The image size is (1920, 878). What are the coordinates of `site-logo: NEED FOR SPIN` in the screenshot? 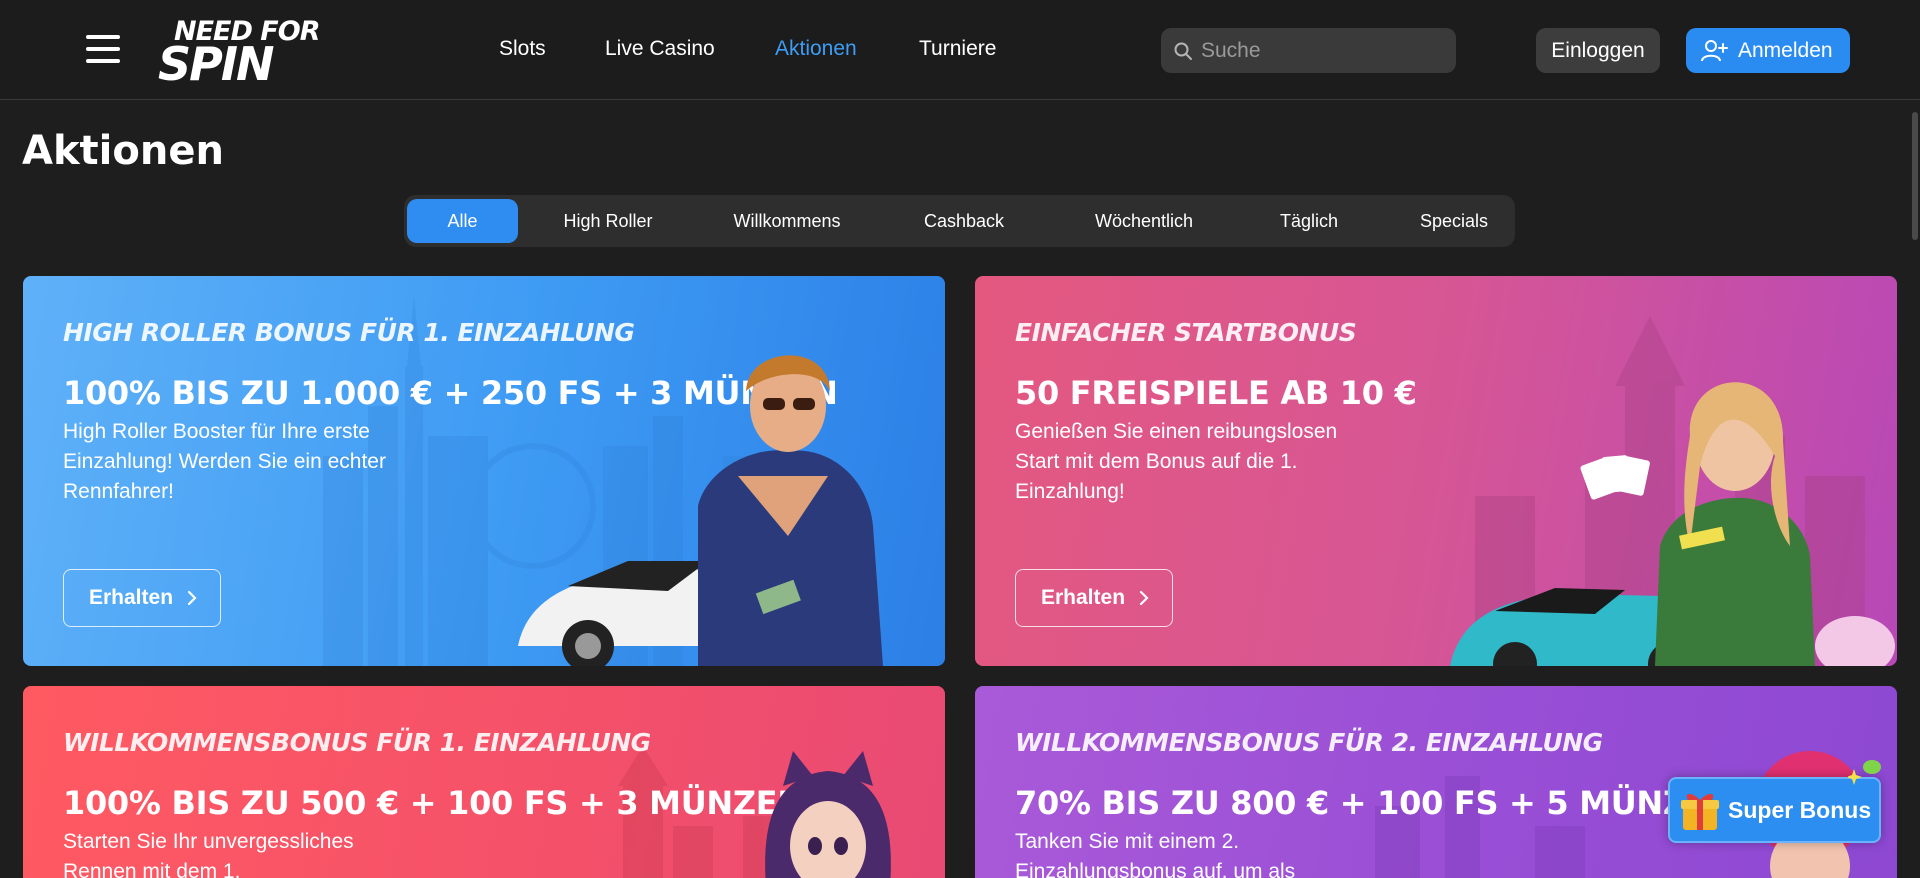 It's located at (245, 53).